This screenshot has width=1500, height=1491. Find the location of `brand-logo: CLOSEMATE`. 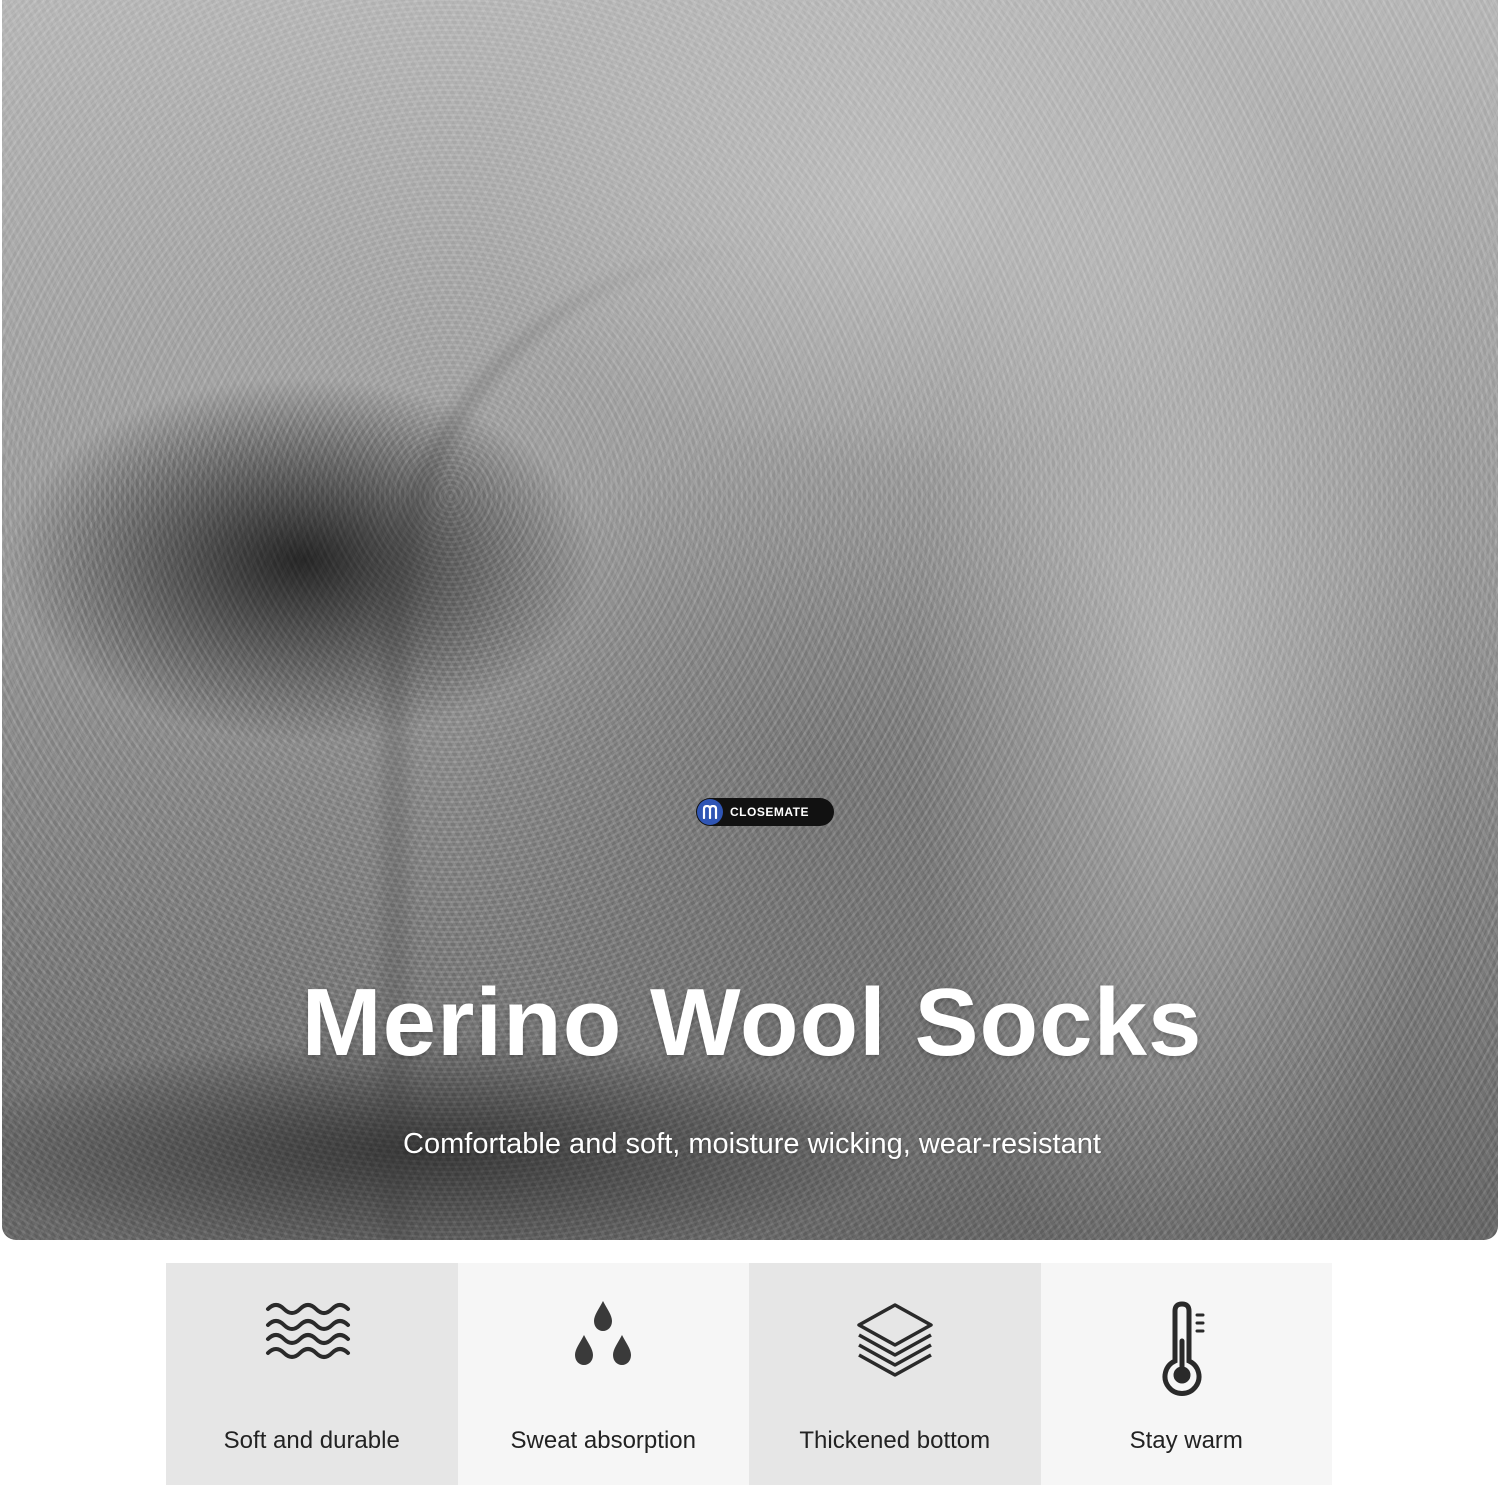

brand-logo: CLOSEMATE is located at coordinates (765, 812).